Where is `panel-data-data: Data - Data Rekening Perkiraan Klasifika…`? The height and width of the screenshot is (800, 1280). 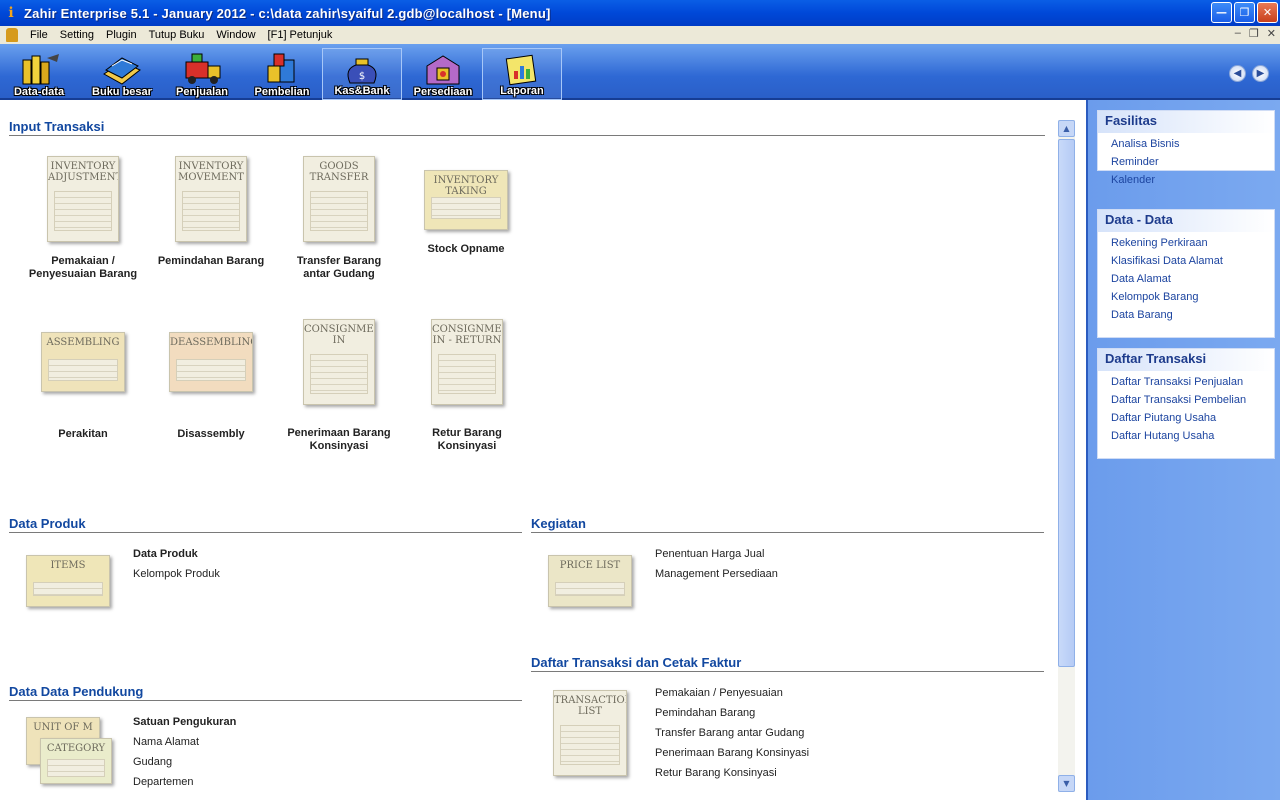
panel-data-data: Data - Data Rekening Perkiraan Klasifika… is located at coordinates (1186, 273).